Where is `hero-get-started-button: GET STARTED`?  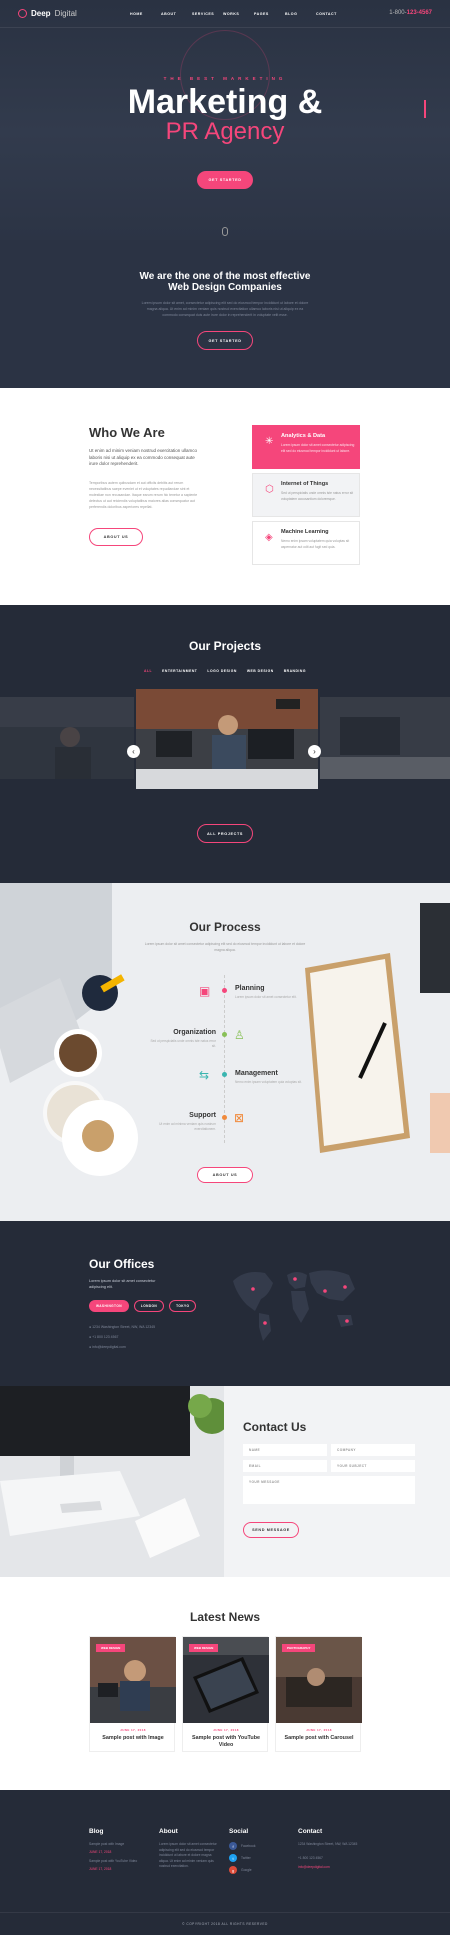 hero-get-started-button: GET STARTED is located at coordinates (225, 180).